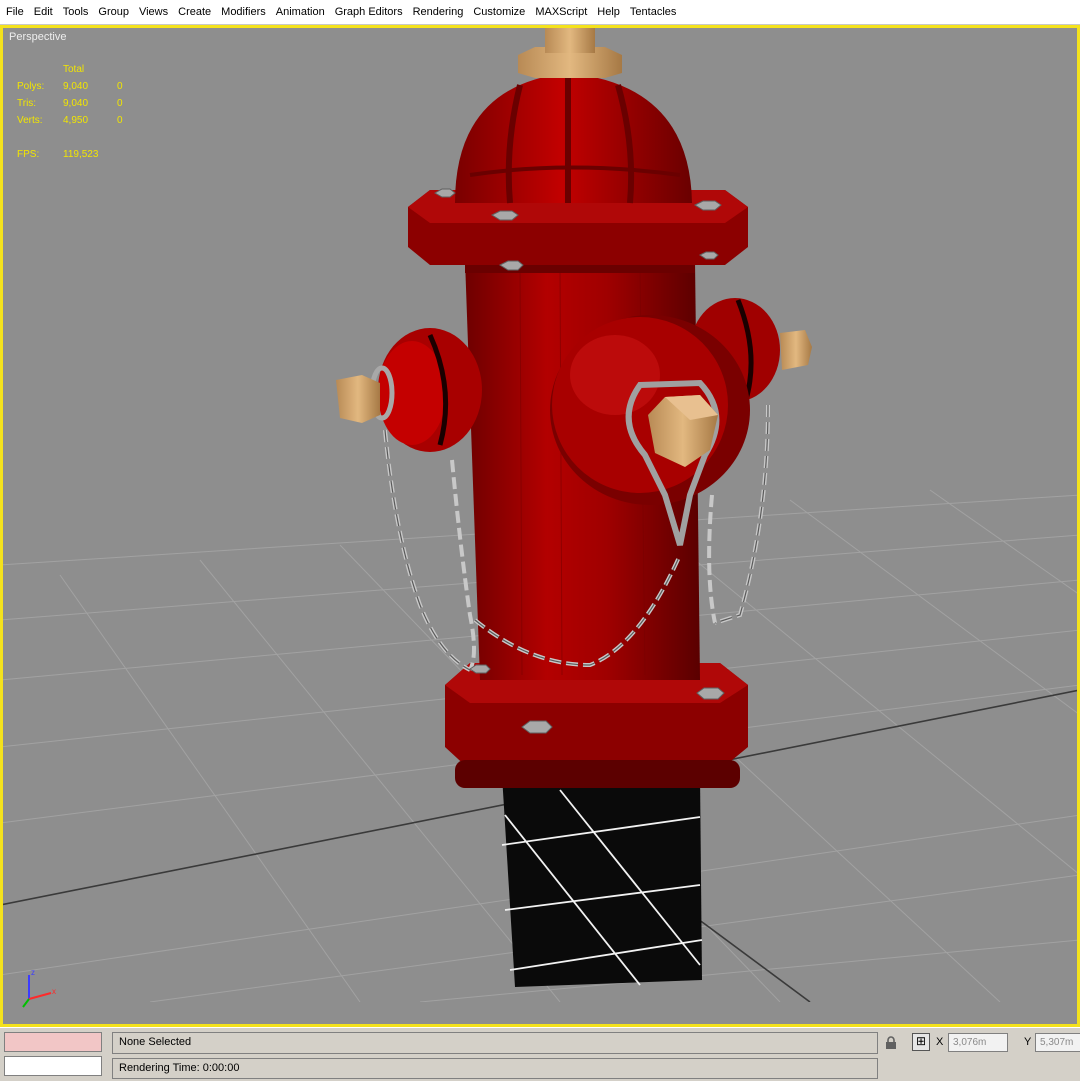 This screenshot has height=1081, width=1080. I want to click on stats-label: Tris:, so click(27, 103).